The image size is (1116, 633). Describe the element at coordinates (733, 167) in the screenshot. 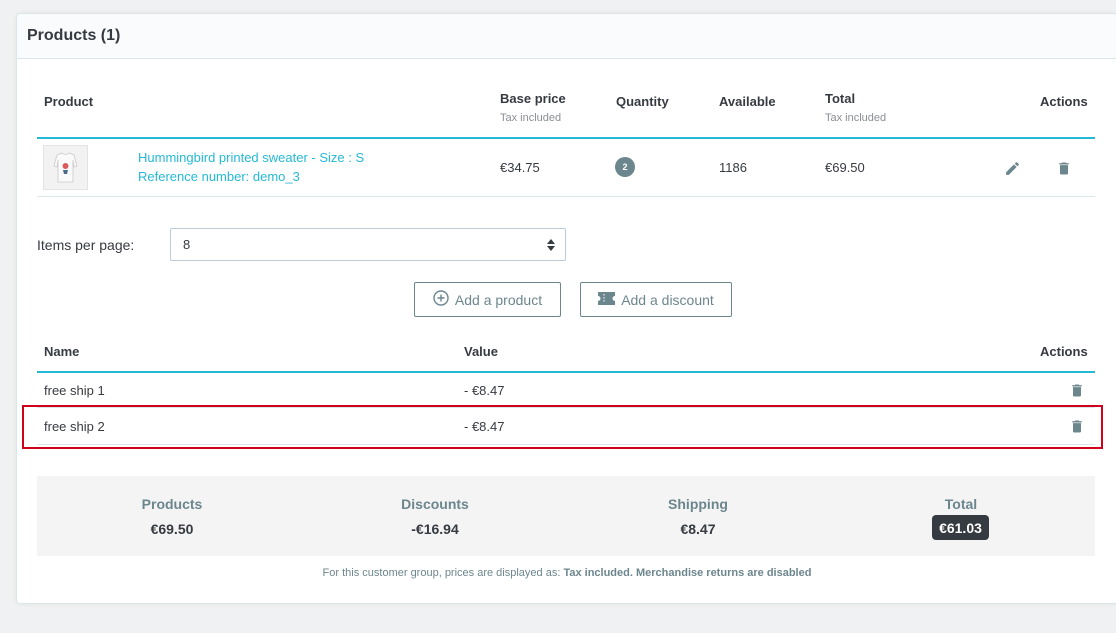

I see `product-available: 1186` at that location.